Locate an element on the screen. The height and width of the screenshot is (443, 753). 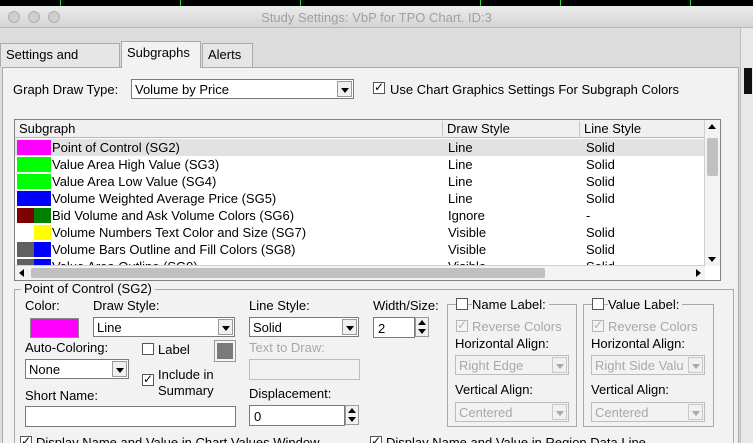
tab-settings-and-inputs: Settings and Inputs is located at coordinates (60, 63).